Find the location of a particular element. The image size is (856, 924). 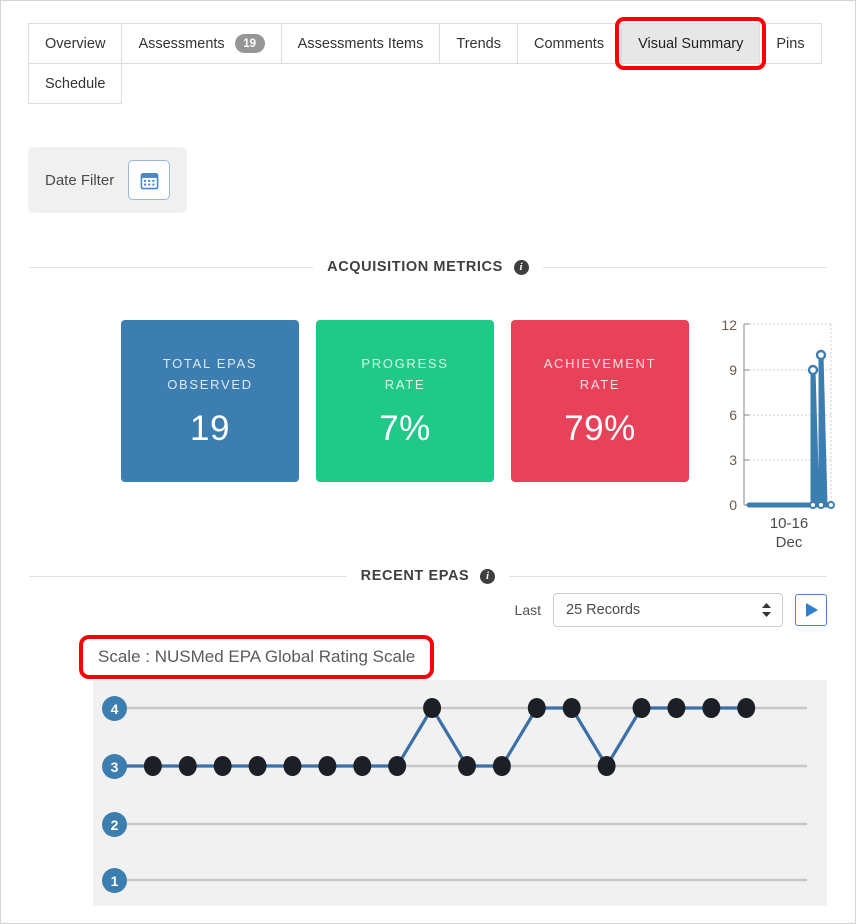

records-count-value: 25 Records is located at coordinates (603, 610).